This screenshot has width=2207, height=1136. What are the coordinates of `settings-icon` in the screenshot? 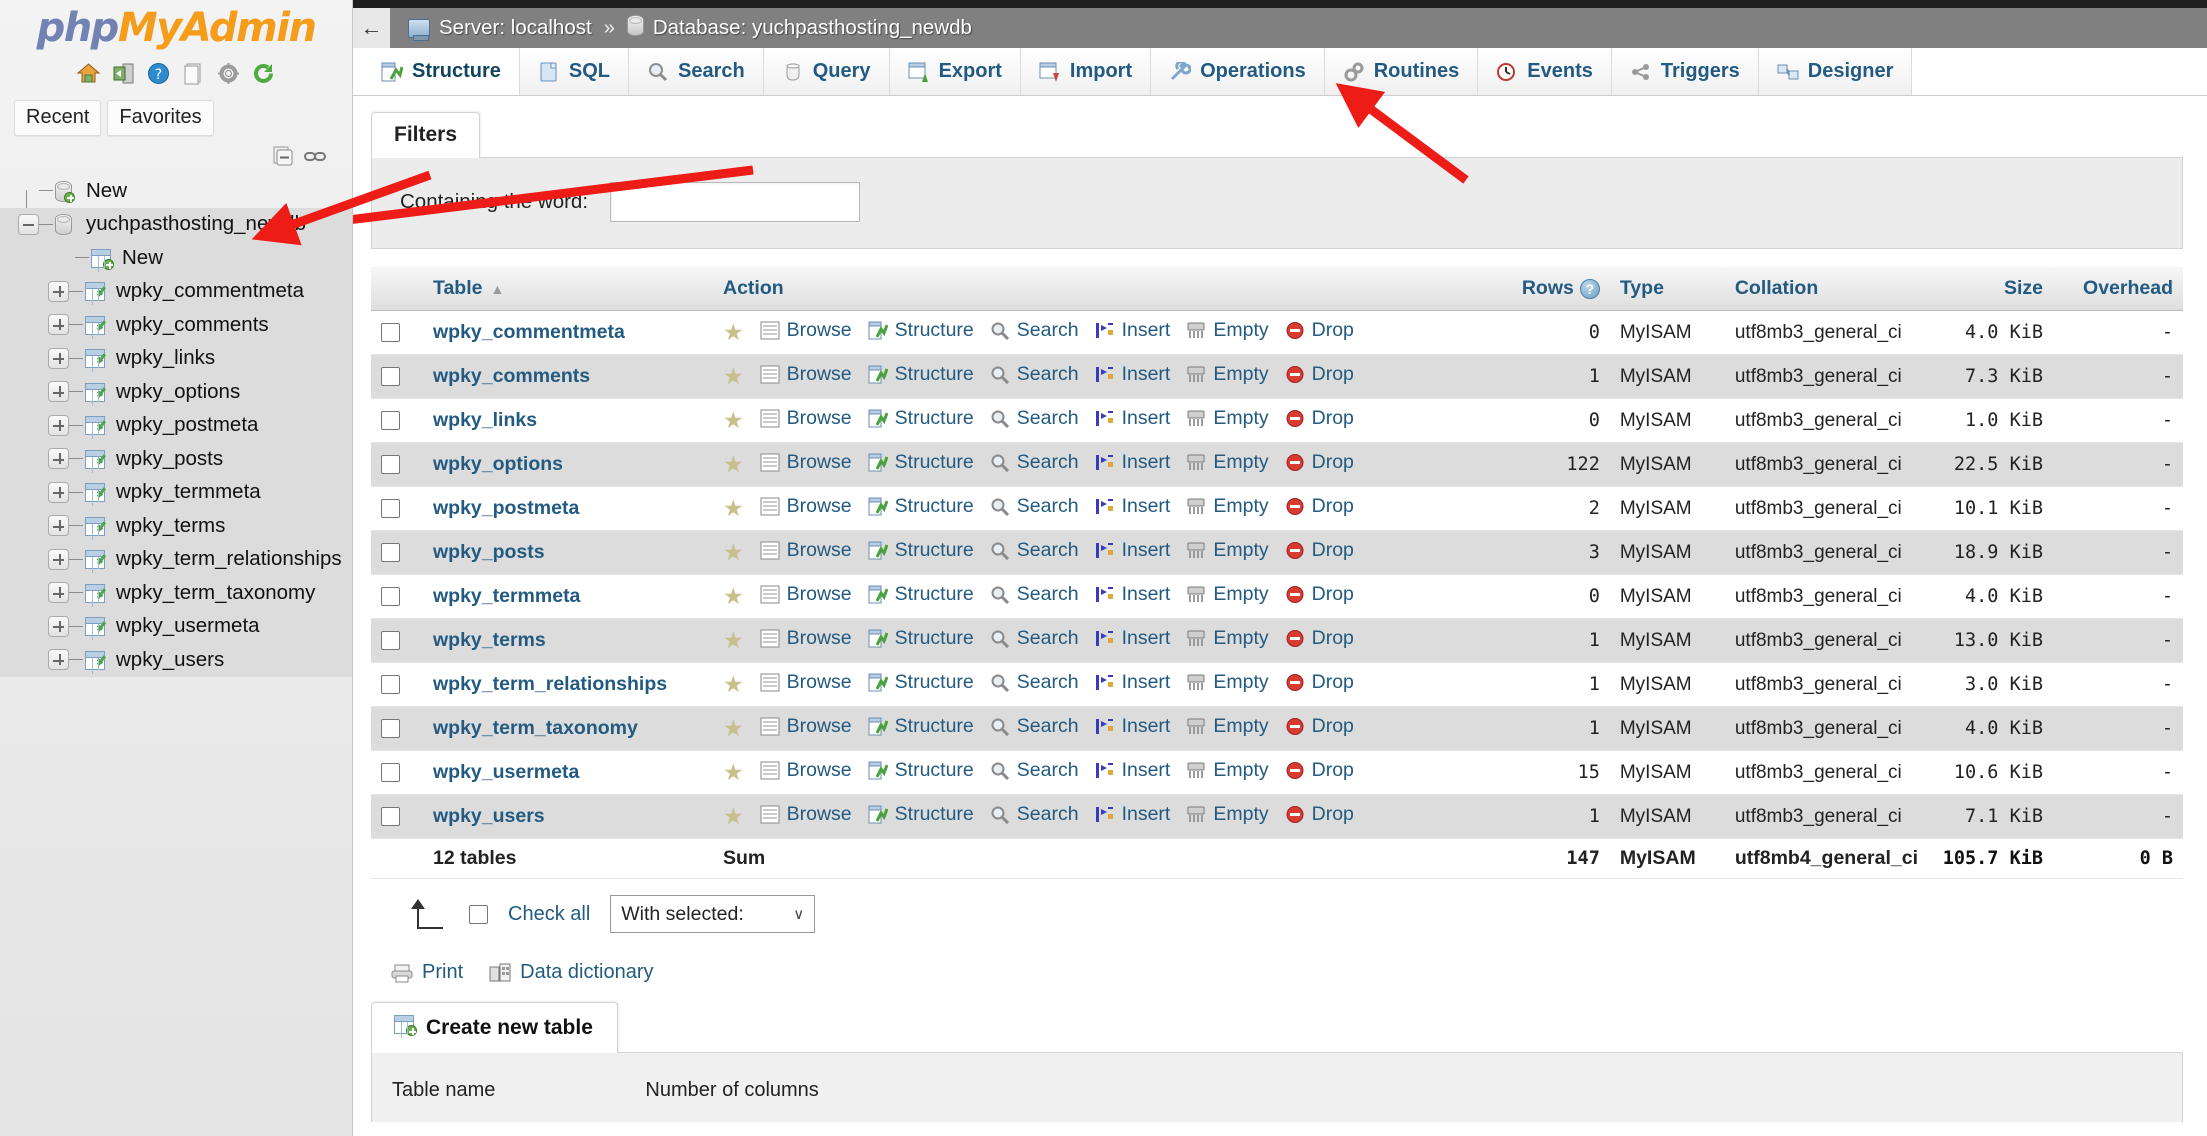 It's located at (228, 73).